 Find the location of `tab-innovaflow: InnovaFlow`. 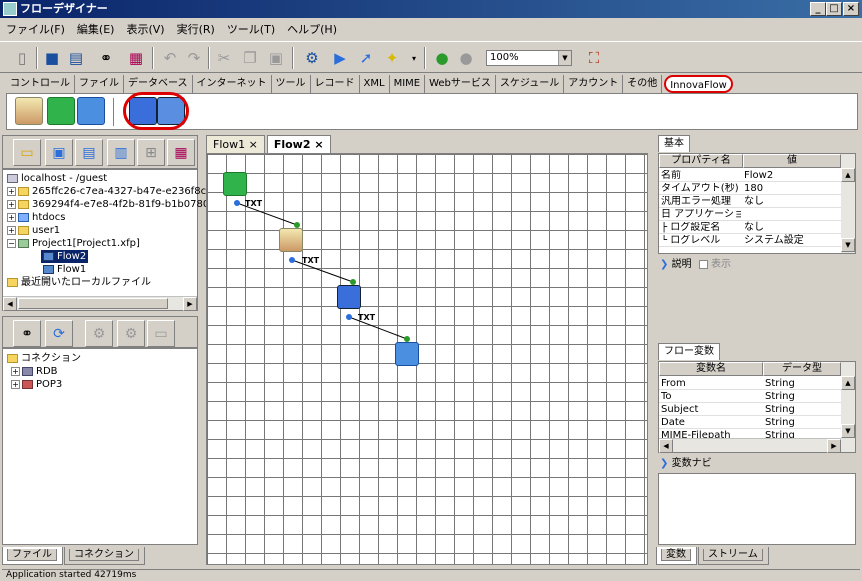

tab-innovaflow: InnovaFlow is located at coordinates (698, 84).